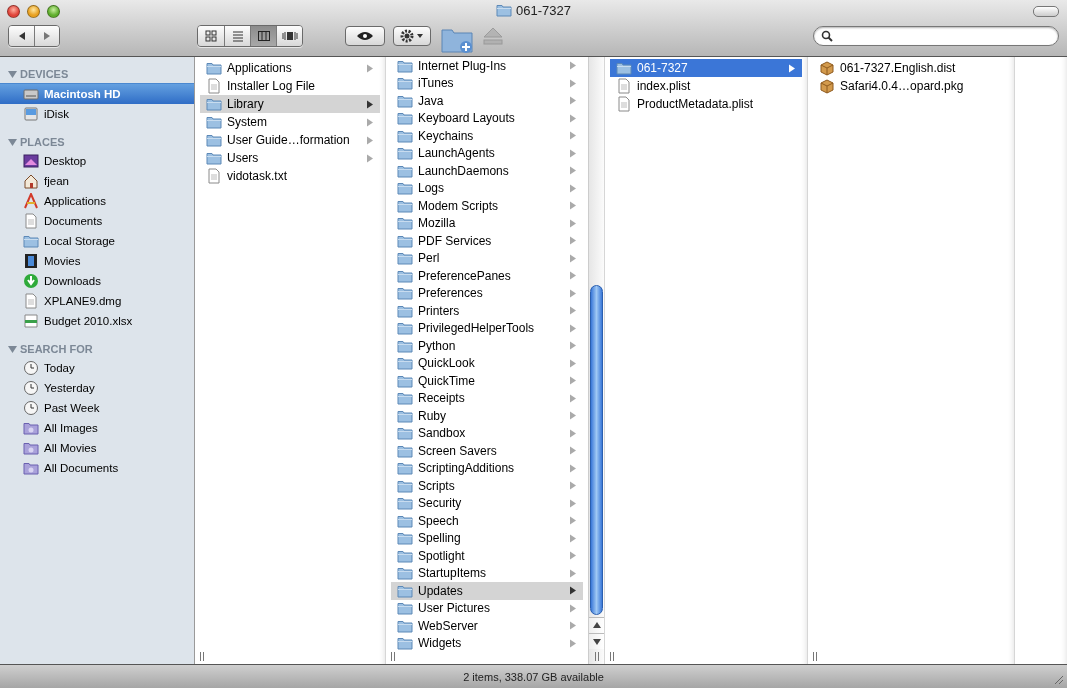 This screenshot has height=688, width=1067. What do you see at coordinates (97, 241) in the screenshot?
I see `sidebar-item: Local Storage` at bounding box center [97, 241].